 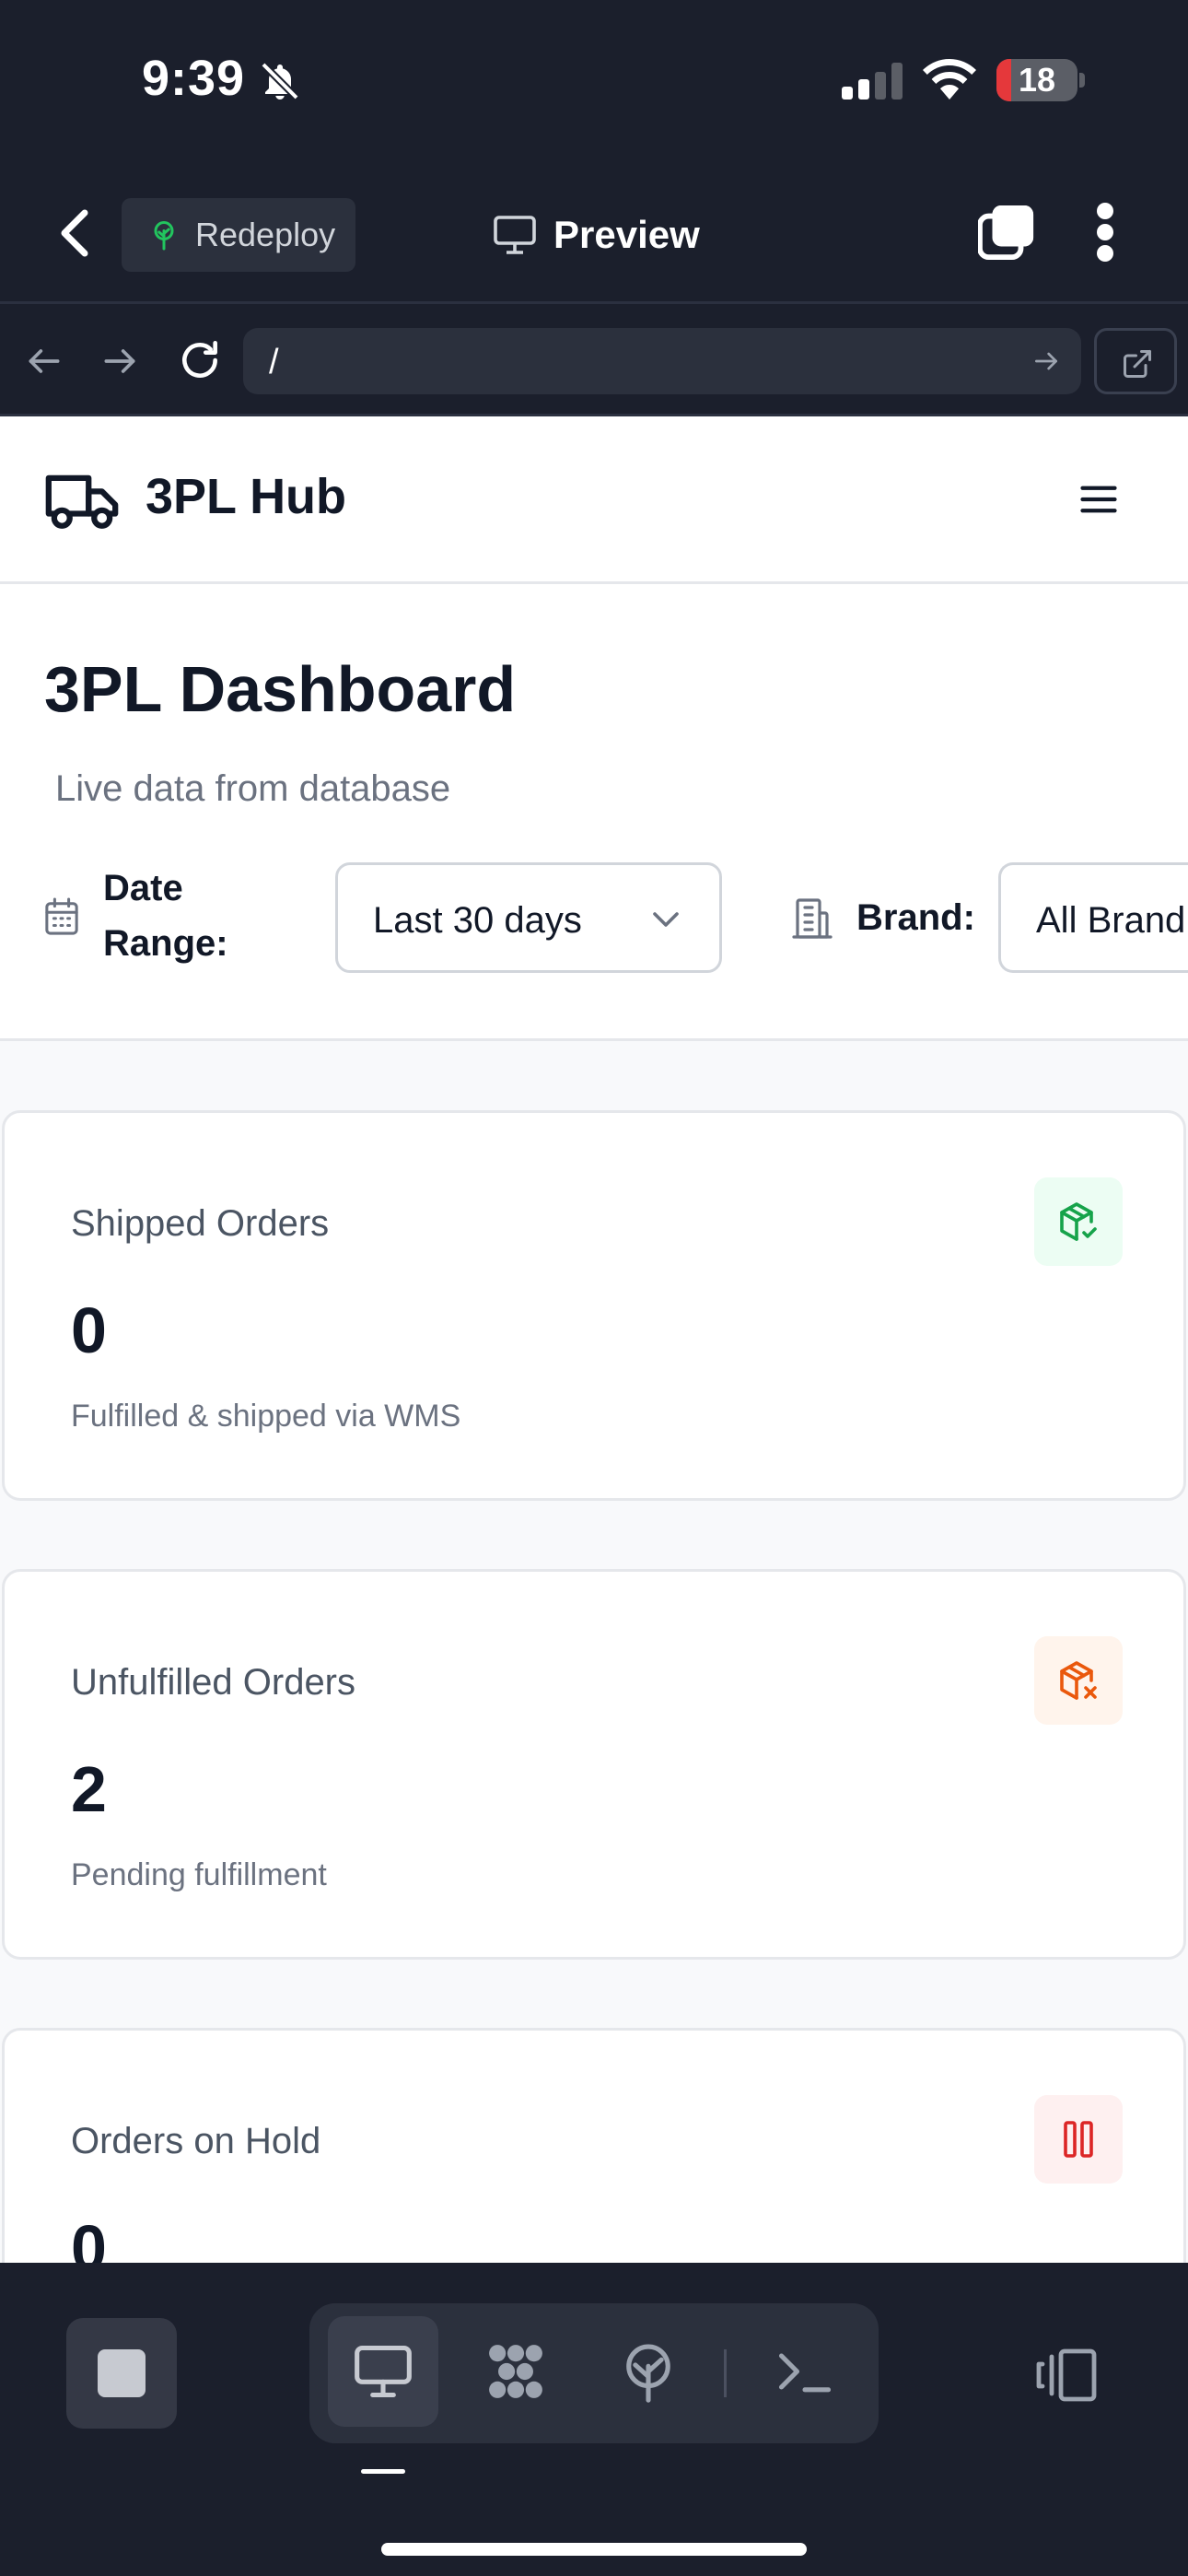 I want to click on browser-url-bar: /, so click(x=594, y=360).